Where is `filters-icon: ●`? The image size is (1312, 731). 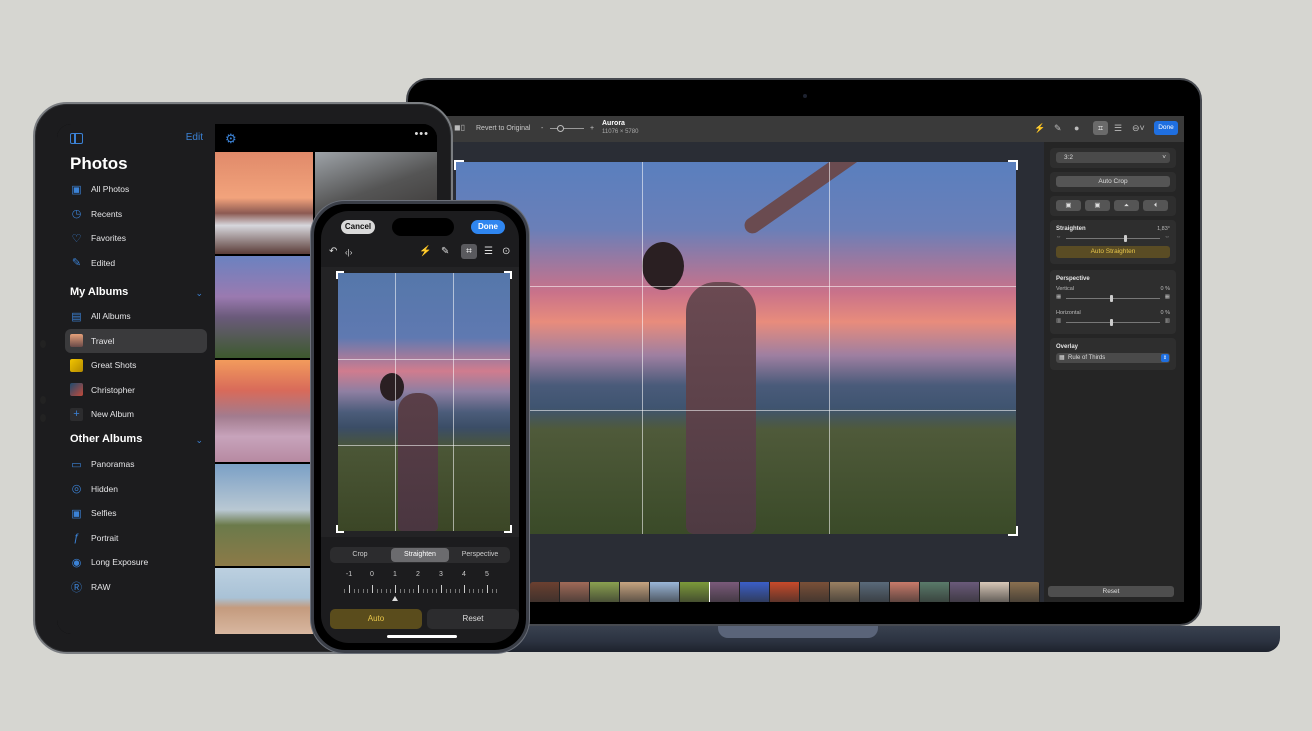 filters-icon: ● is located at coordinates (1076, 128).